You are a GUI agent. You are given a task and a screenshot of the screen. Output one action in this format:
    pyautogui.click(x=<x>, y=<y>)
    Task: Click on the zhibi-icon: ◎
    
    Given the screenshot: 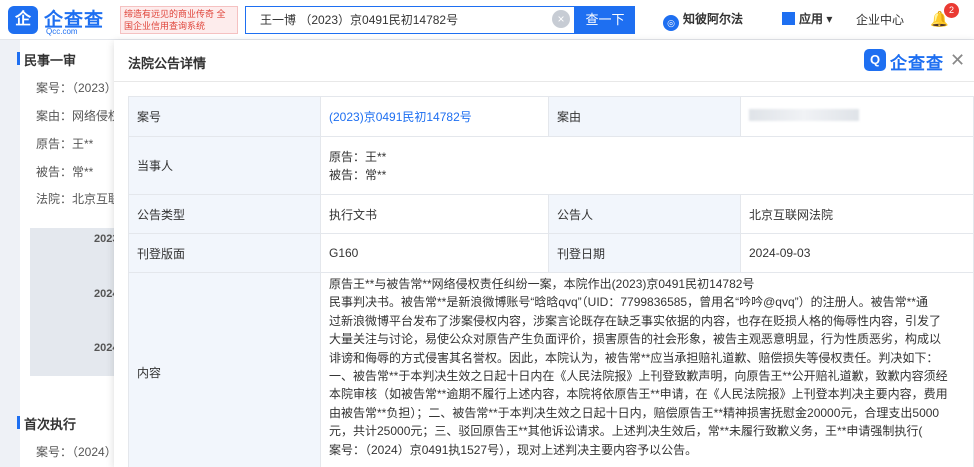 What is the action you would take?
    pyautogui.click(x=671, y=23)
    